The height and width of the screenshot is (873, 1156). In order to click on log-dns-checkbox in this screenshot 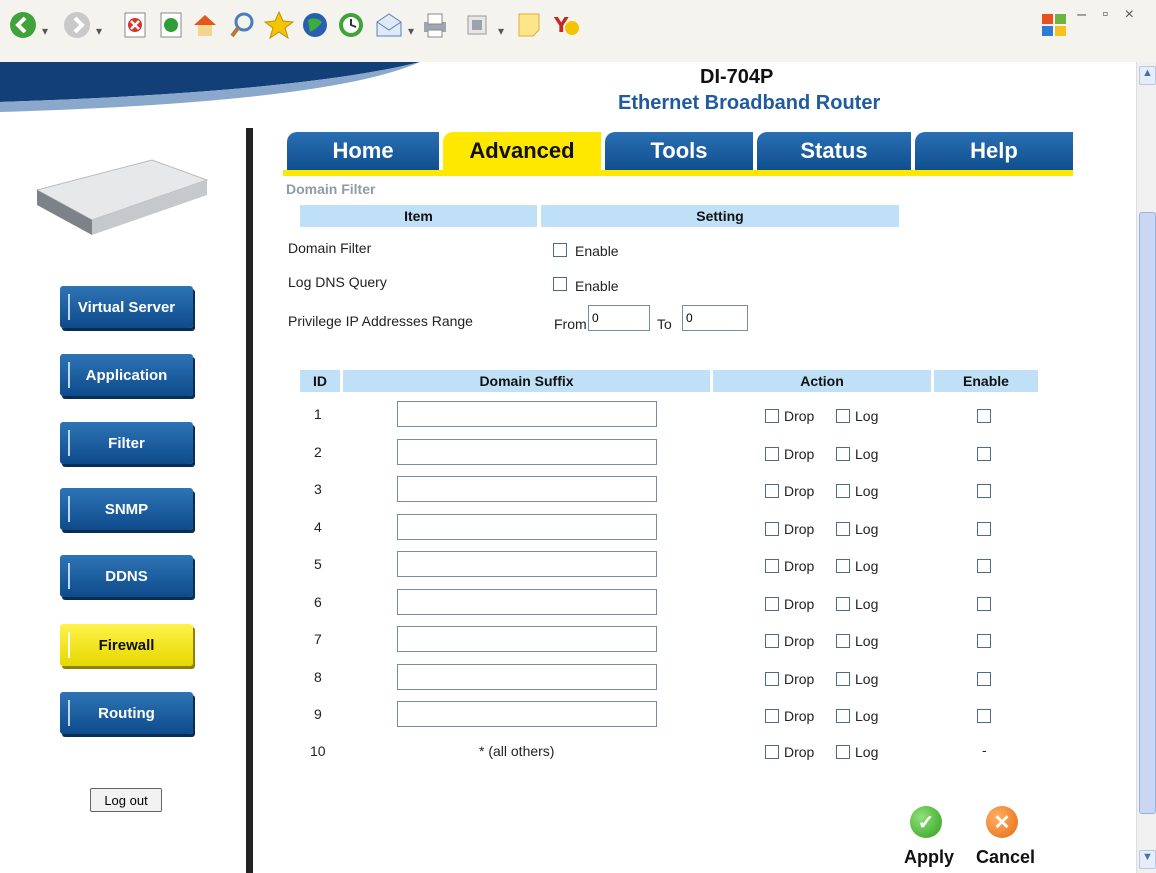, I will do `click(560, 284)`.